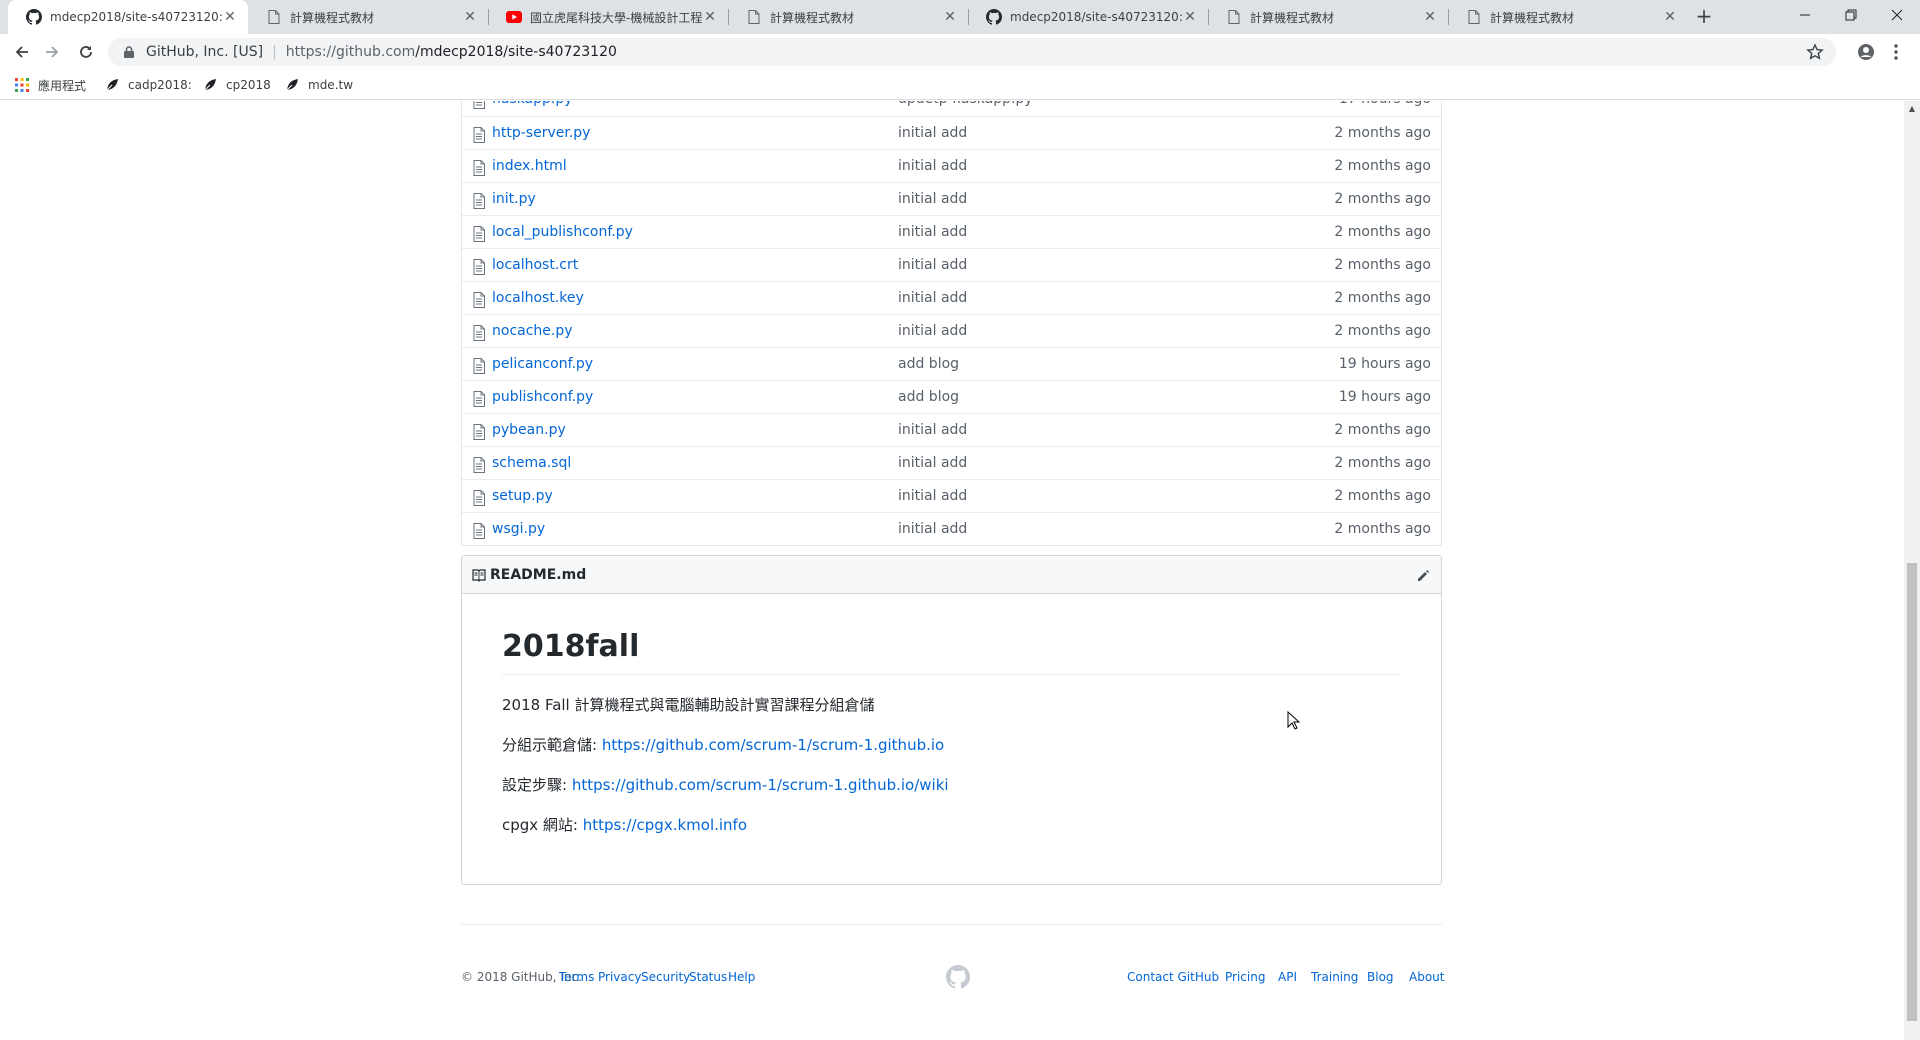 Image resolution: width=1920 pixels, height=1040 pixels. Describe the element at coordinates (1912, 109) in the screenshot. I see `scroll-up-arrow-icon: ▲` at that location.